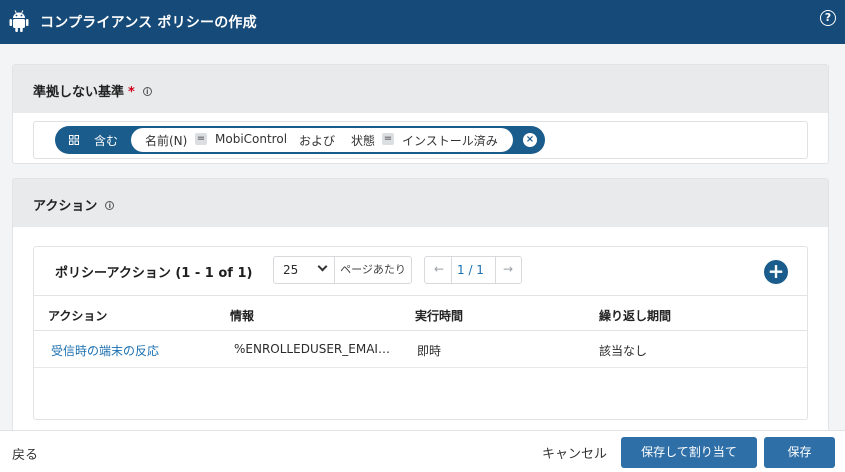 The width and height of the screenshot is (845, 472). Describe the element at coordinates (828, 18) in the screenshot. I see `help-icon: ?` at that location.